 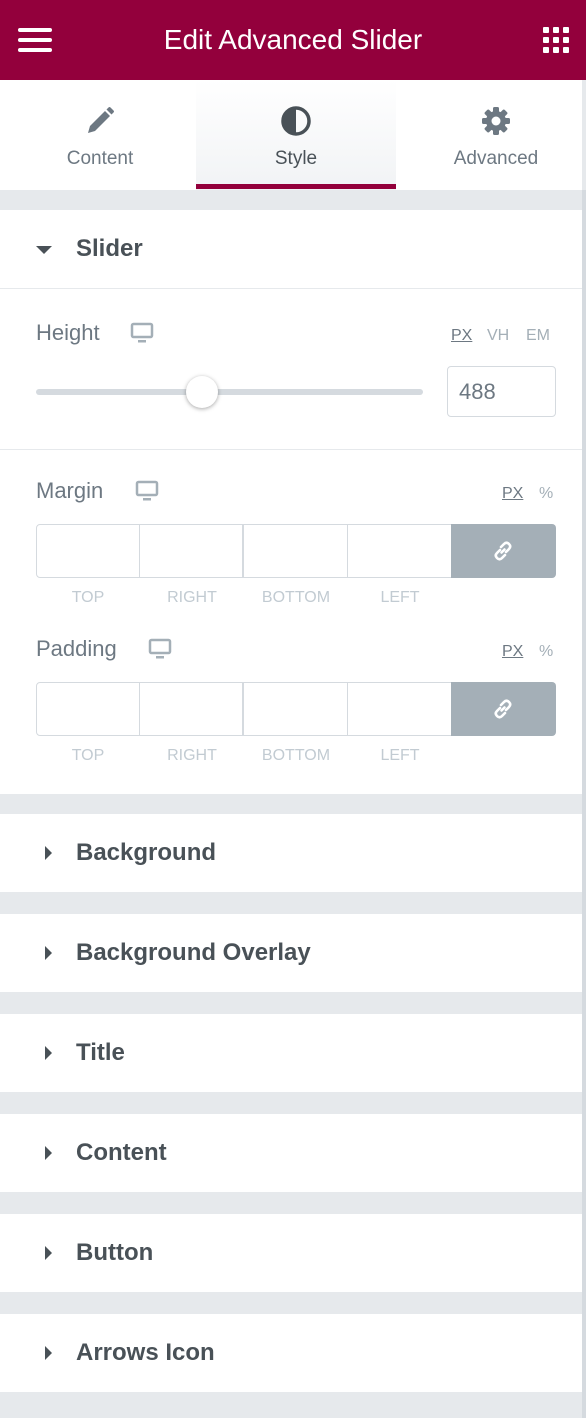 I want to click on section-title: Background, so click(x=146, y=852).